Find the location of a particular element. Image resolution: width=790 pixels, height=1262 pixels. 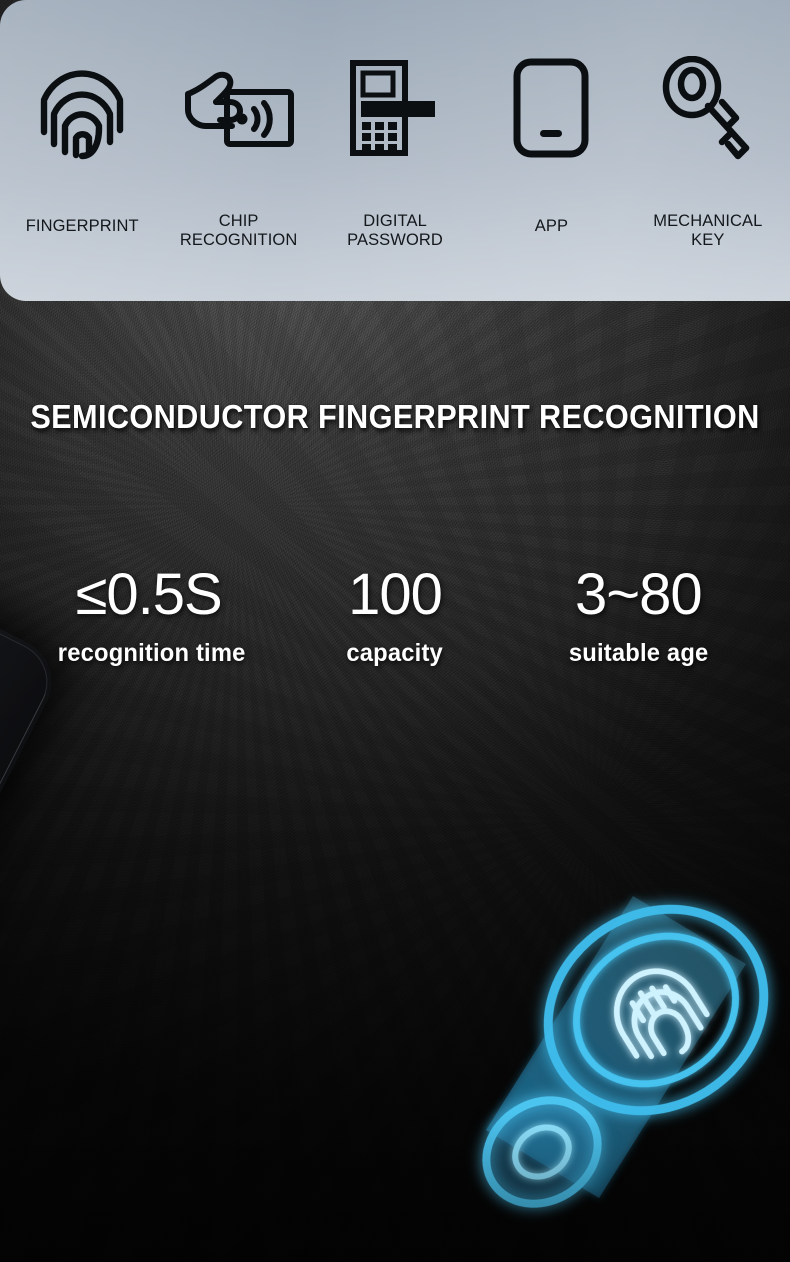

smartphone-icon is located at coordinates (551, 108).